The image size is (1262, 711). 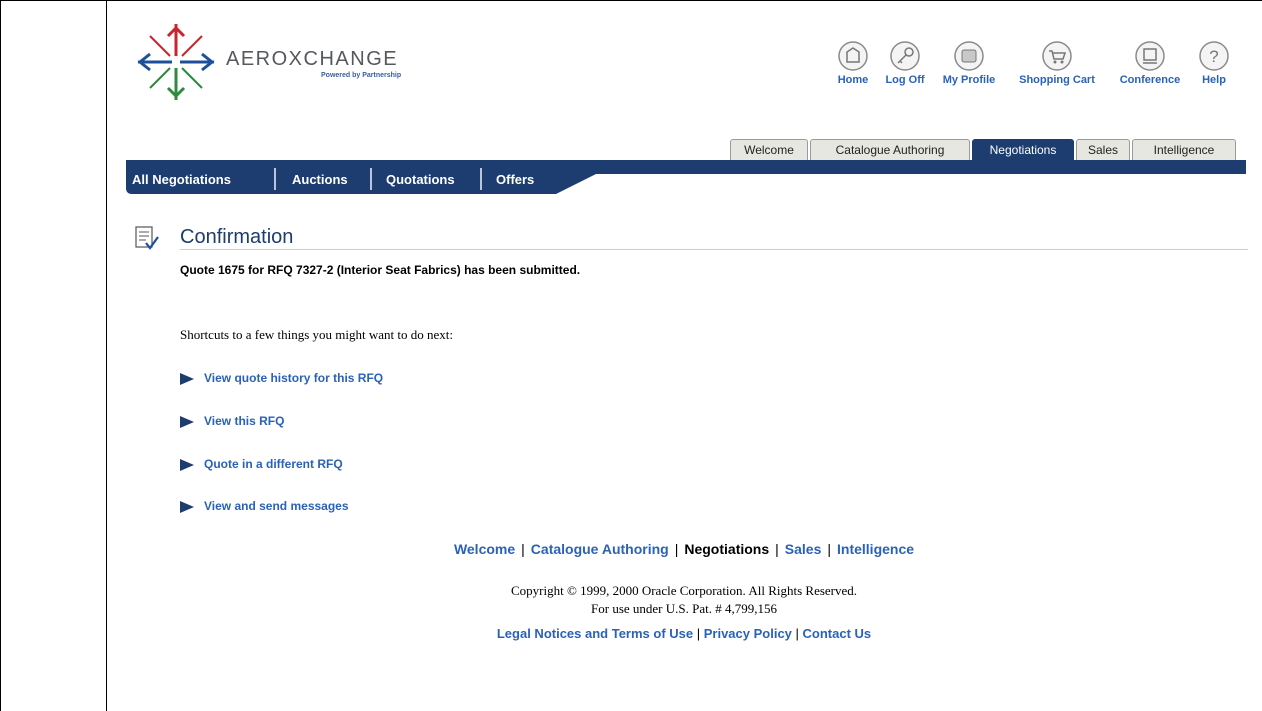 I want to click on shortcut-label: View and send messages, so click(x=276, y=506).